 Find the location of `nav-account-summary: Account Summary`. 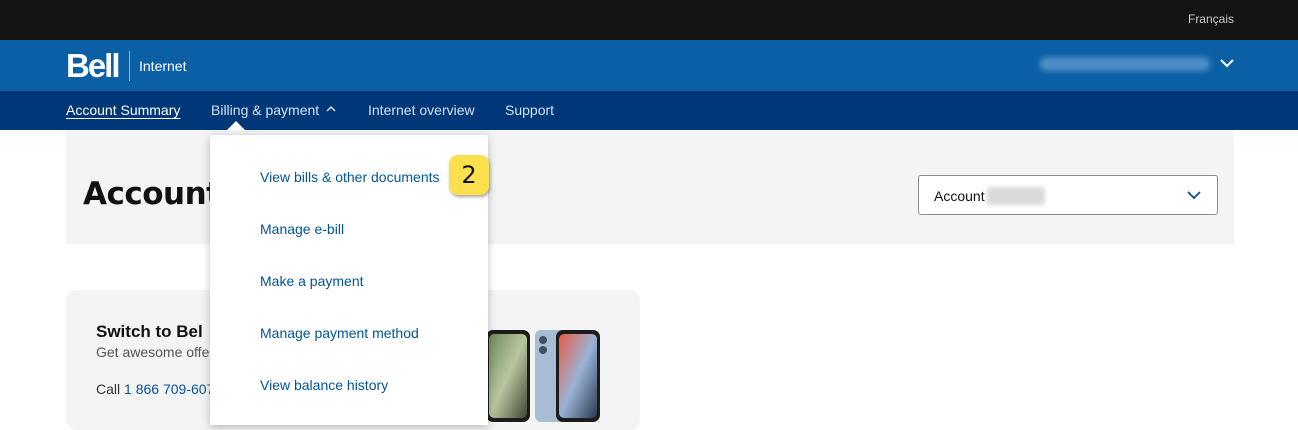

nav-account-summary: Account Summary is located at coordinates (123, 110).